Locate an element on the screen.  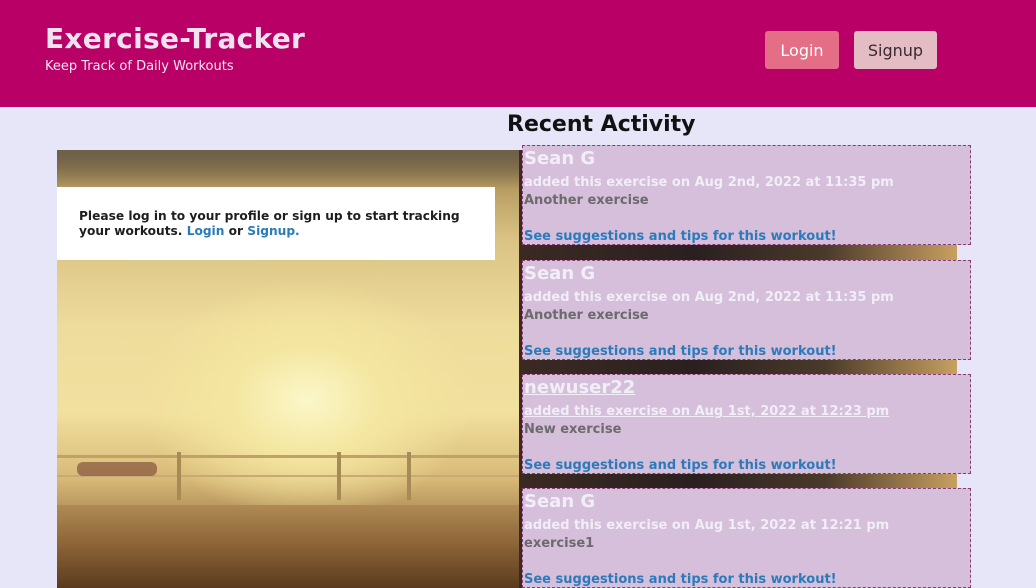
site-subtitle: Keep Track of Daily Workouts is located at coordinates (139, 66).